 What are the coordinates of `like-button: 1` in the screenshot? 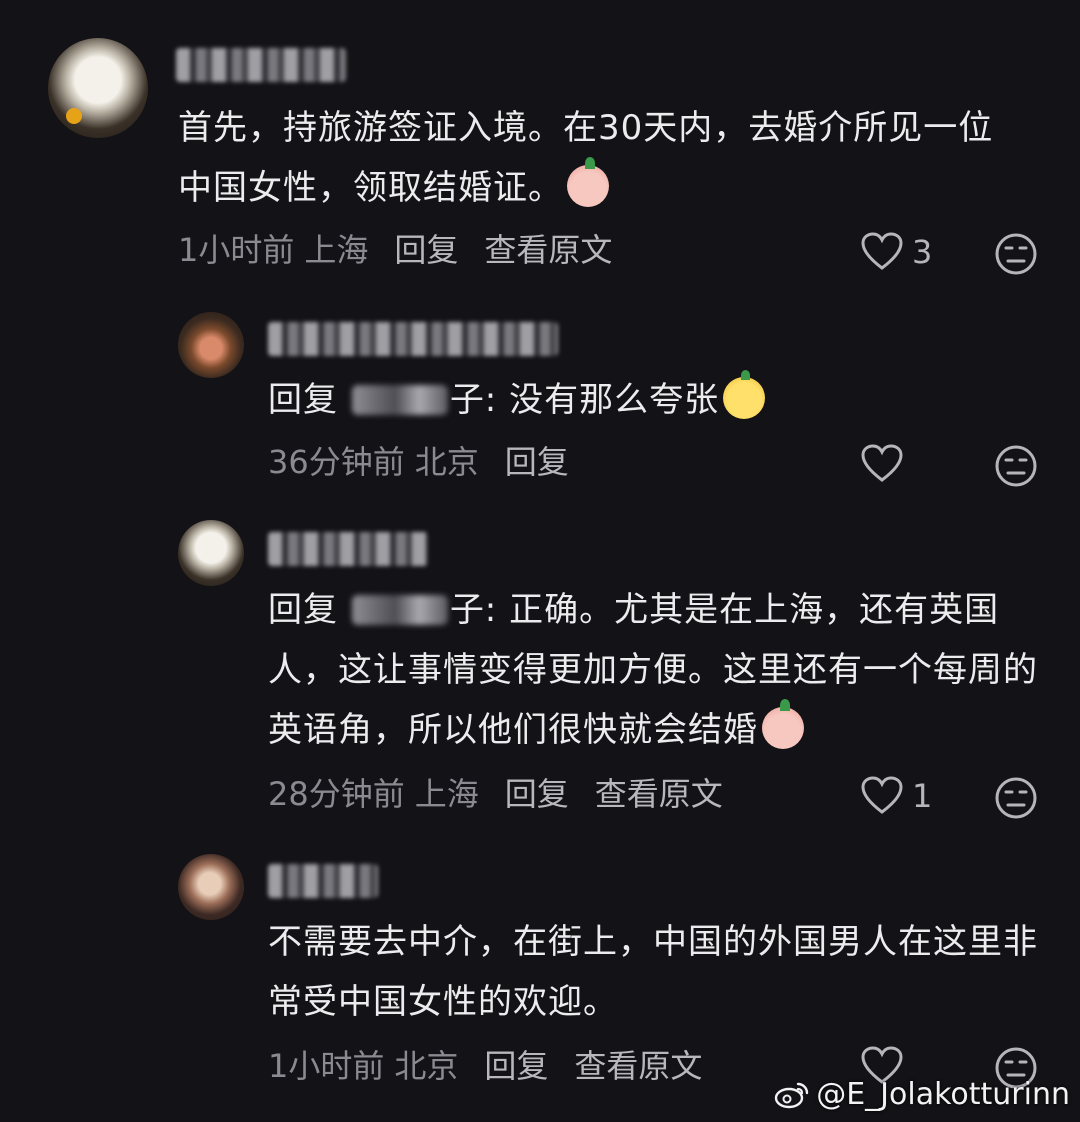 It's located at (896, 796).